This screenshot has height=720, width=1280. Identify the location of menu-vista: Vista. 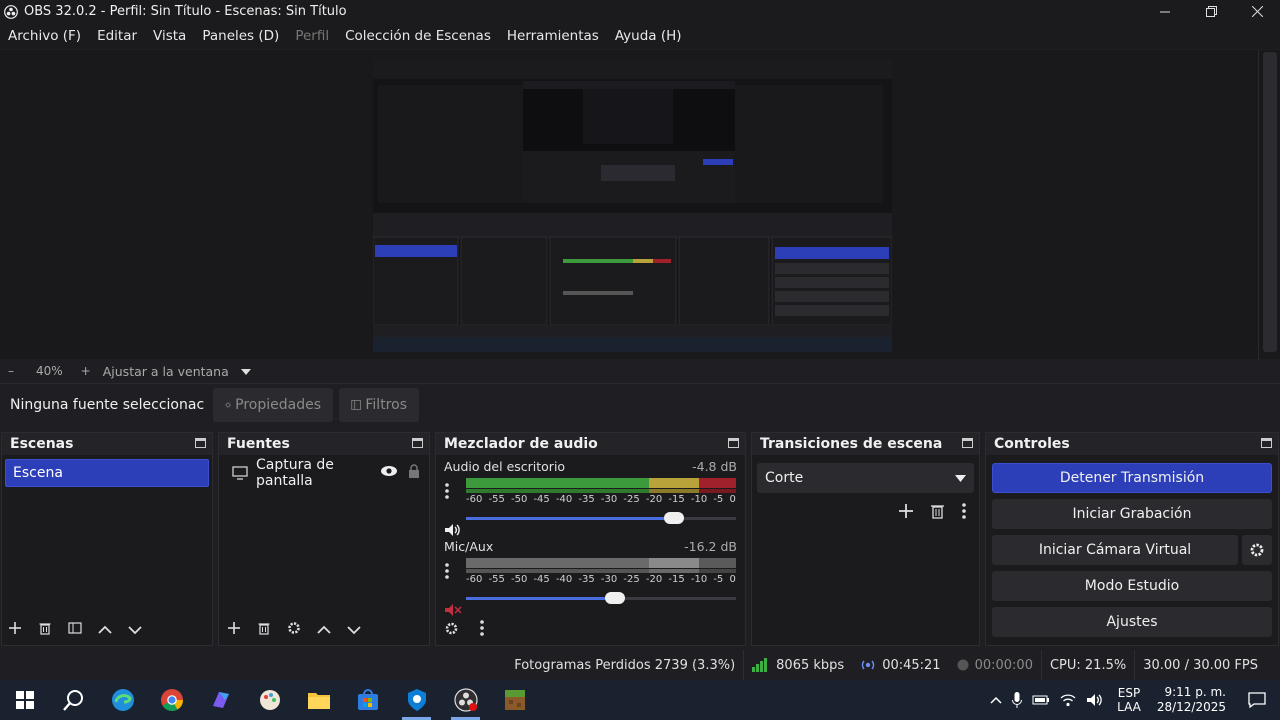
(169, 36).